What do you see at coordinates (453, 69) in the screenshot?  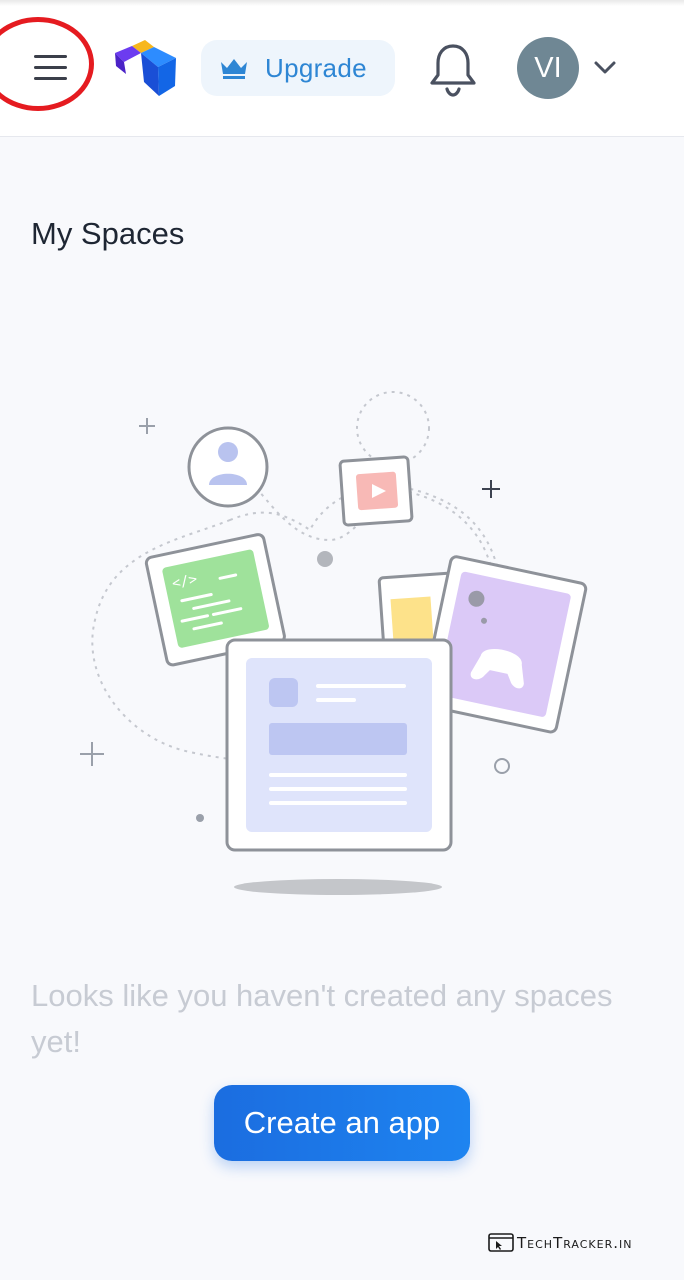 I see `bell-icon` at bounding box center [453, 69].